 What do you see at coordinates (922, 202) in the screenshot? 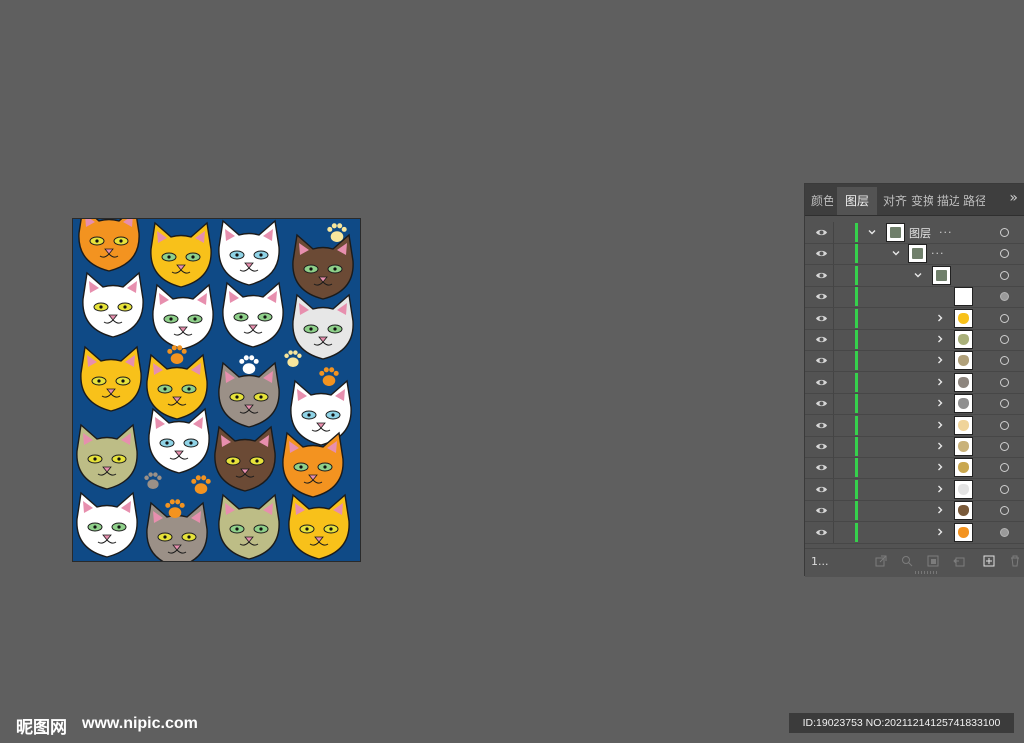
I see `tab-transform: 变换` at bounding box center [922, 202].